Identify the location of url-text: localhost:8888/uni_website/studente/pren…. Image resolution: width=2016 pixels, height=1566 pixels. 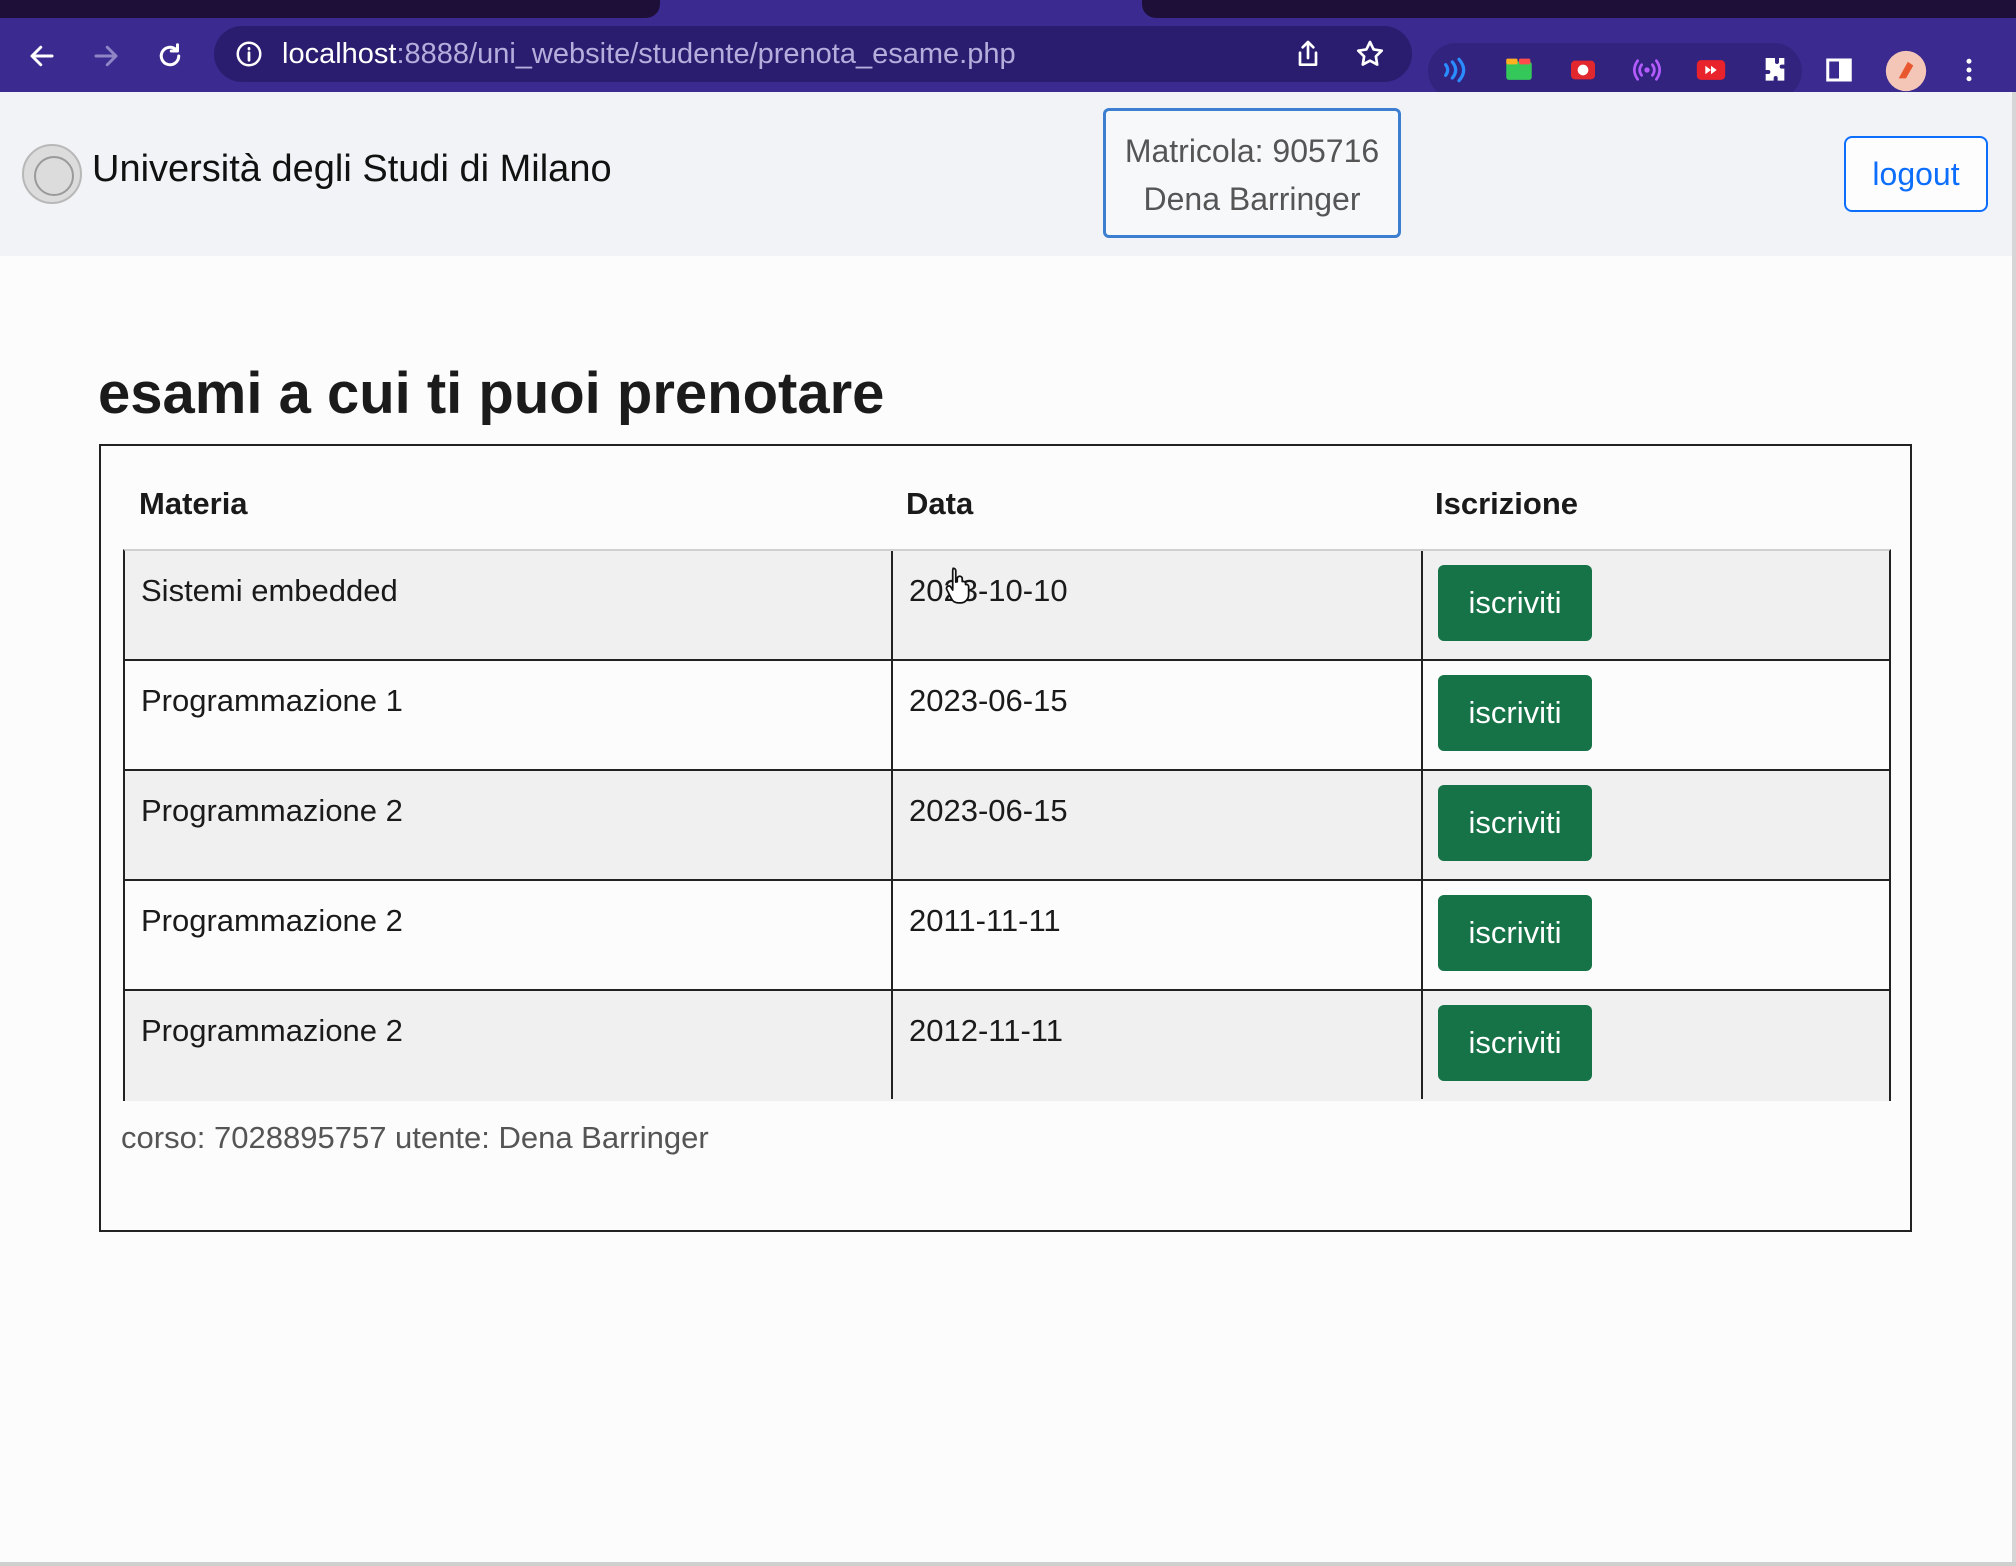
(649, 54).